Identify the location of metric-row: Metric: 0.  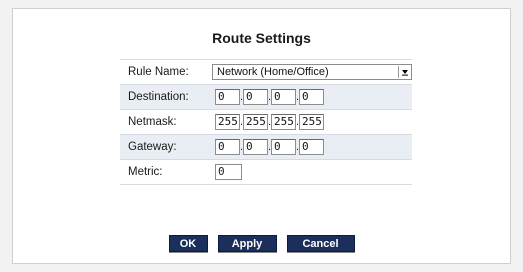
(266, 172).